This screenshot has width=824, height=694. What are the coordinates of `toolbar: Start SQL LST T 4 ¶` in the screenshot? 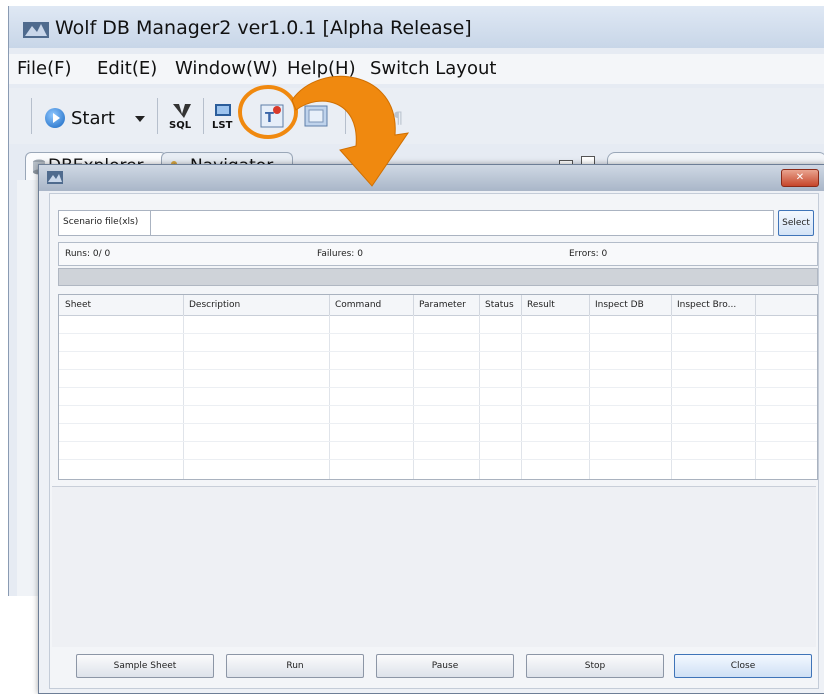 It's located at (416, 116).